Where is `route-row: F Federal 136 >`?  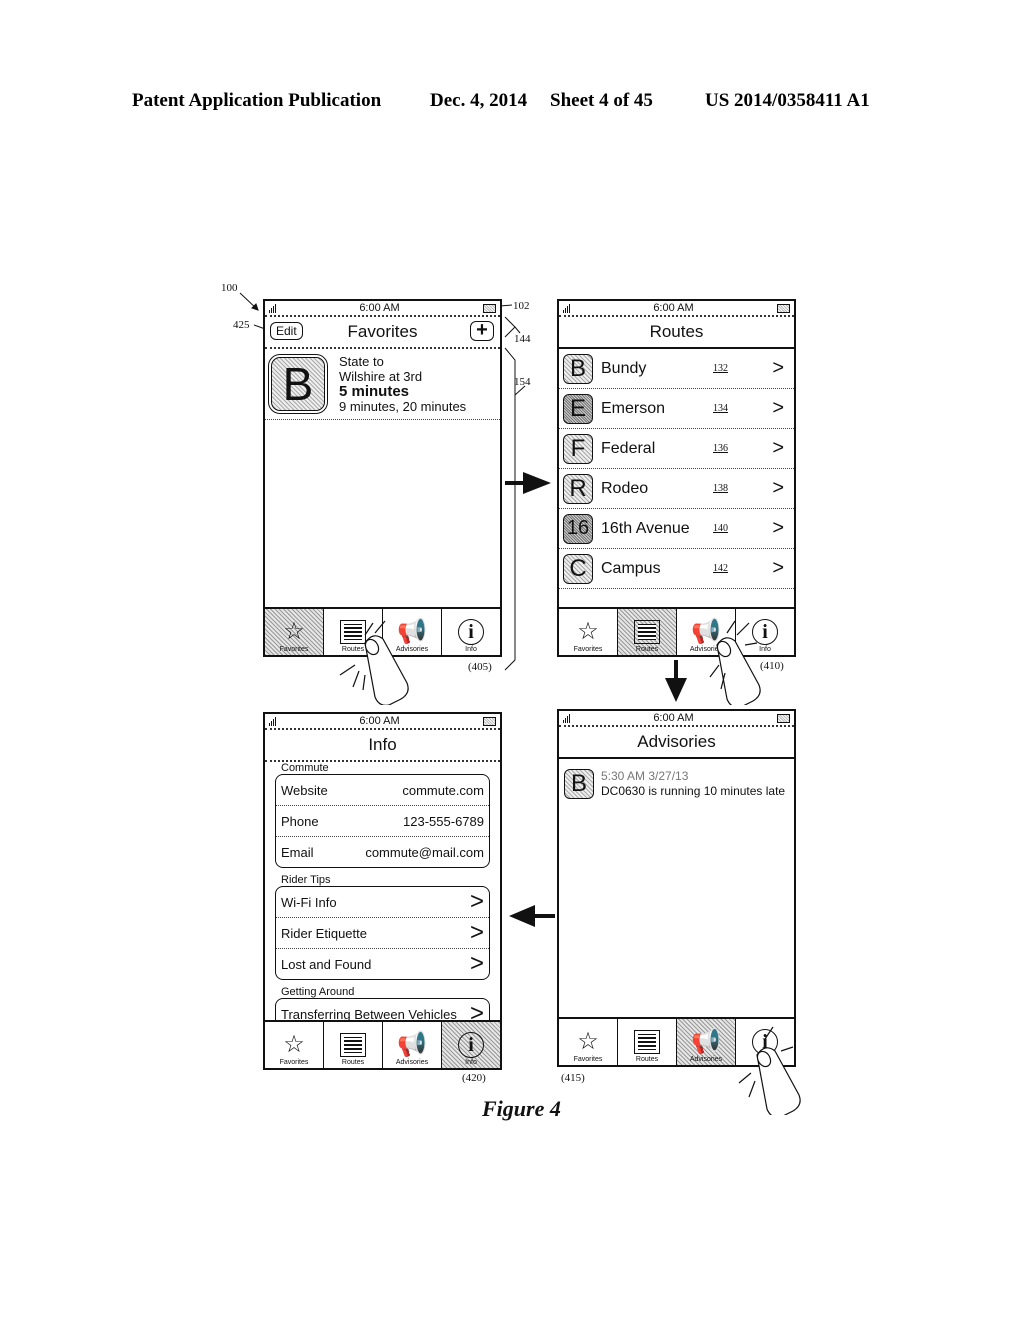
route-row: F Federal 136 > is located at coordinates (676, 449).